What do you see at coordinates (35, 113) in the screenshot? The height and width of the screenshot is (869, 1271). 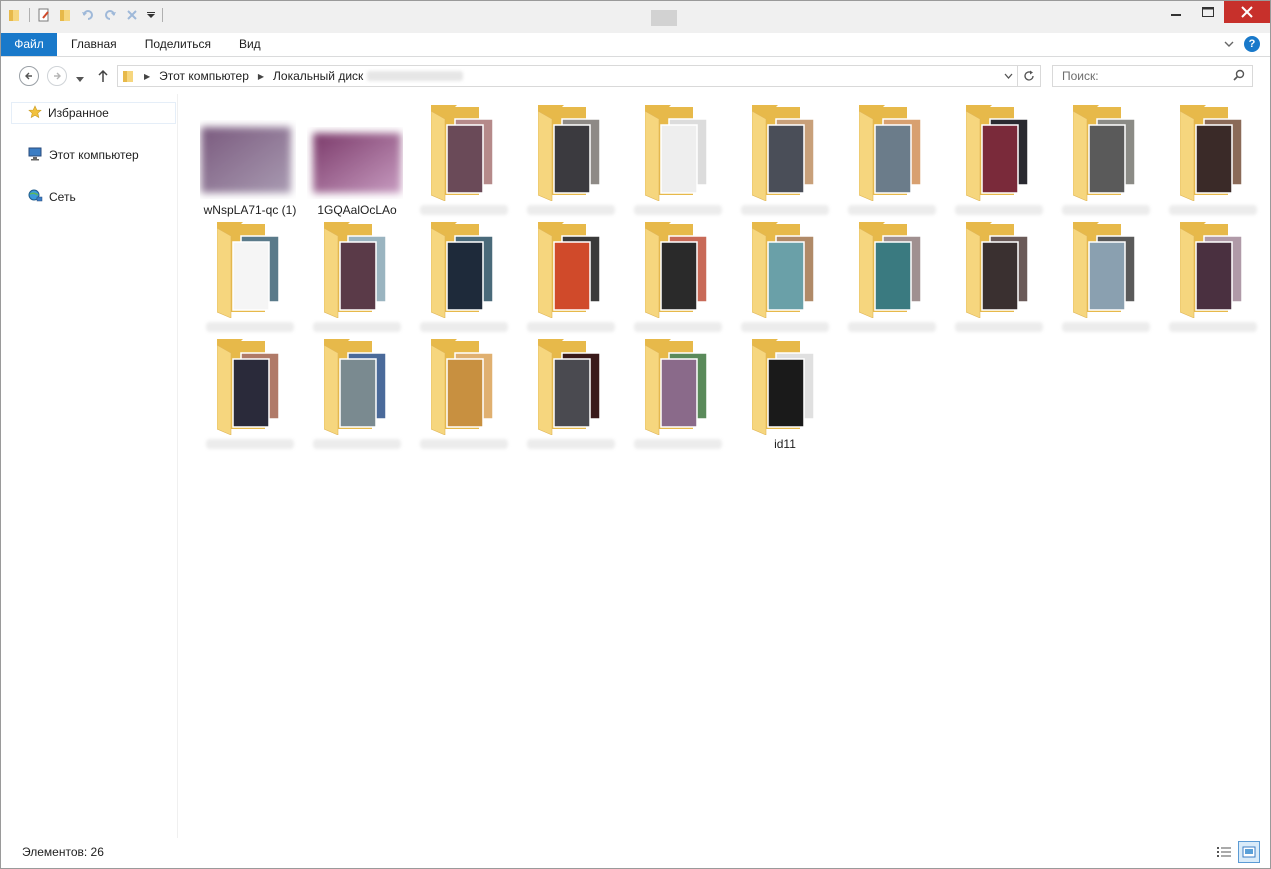 I see `star-icon` at bounding box center [35, 113].